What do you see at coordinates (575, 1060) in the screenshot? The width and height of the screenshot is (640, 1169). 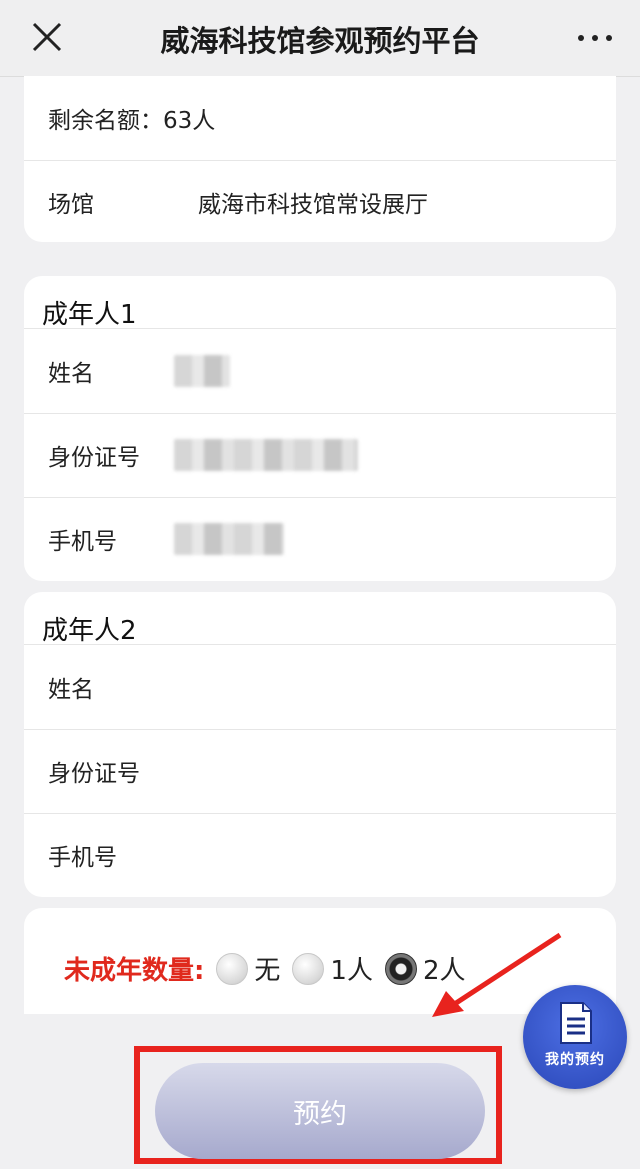 I see `my-reservations-label: 我的预约` at bounding box center [575, 1060].